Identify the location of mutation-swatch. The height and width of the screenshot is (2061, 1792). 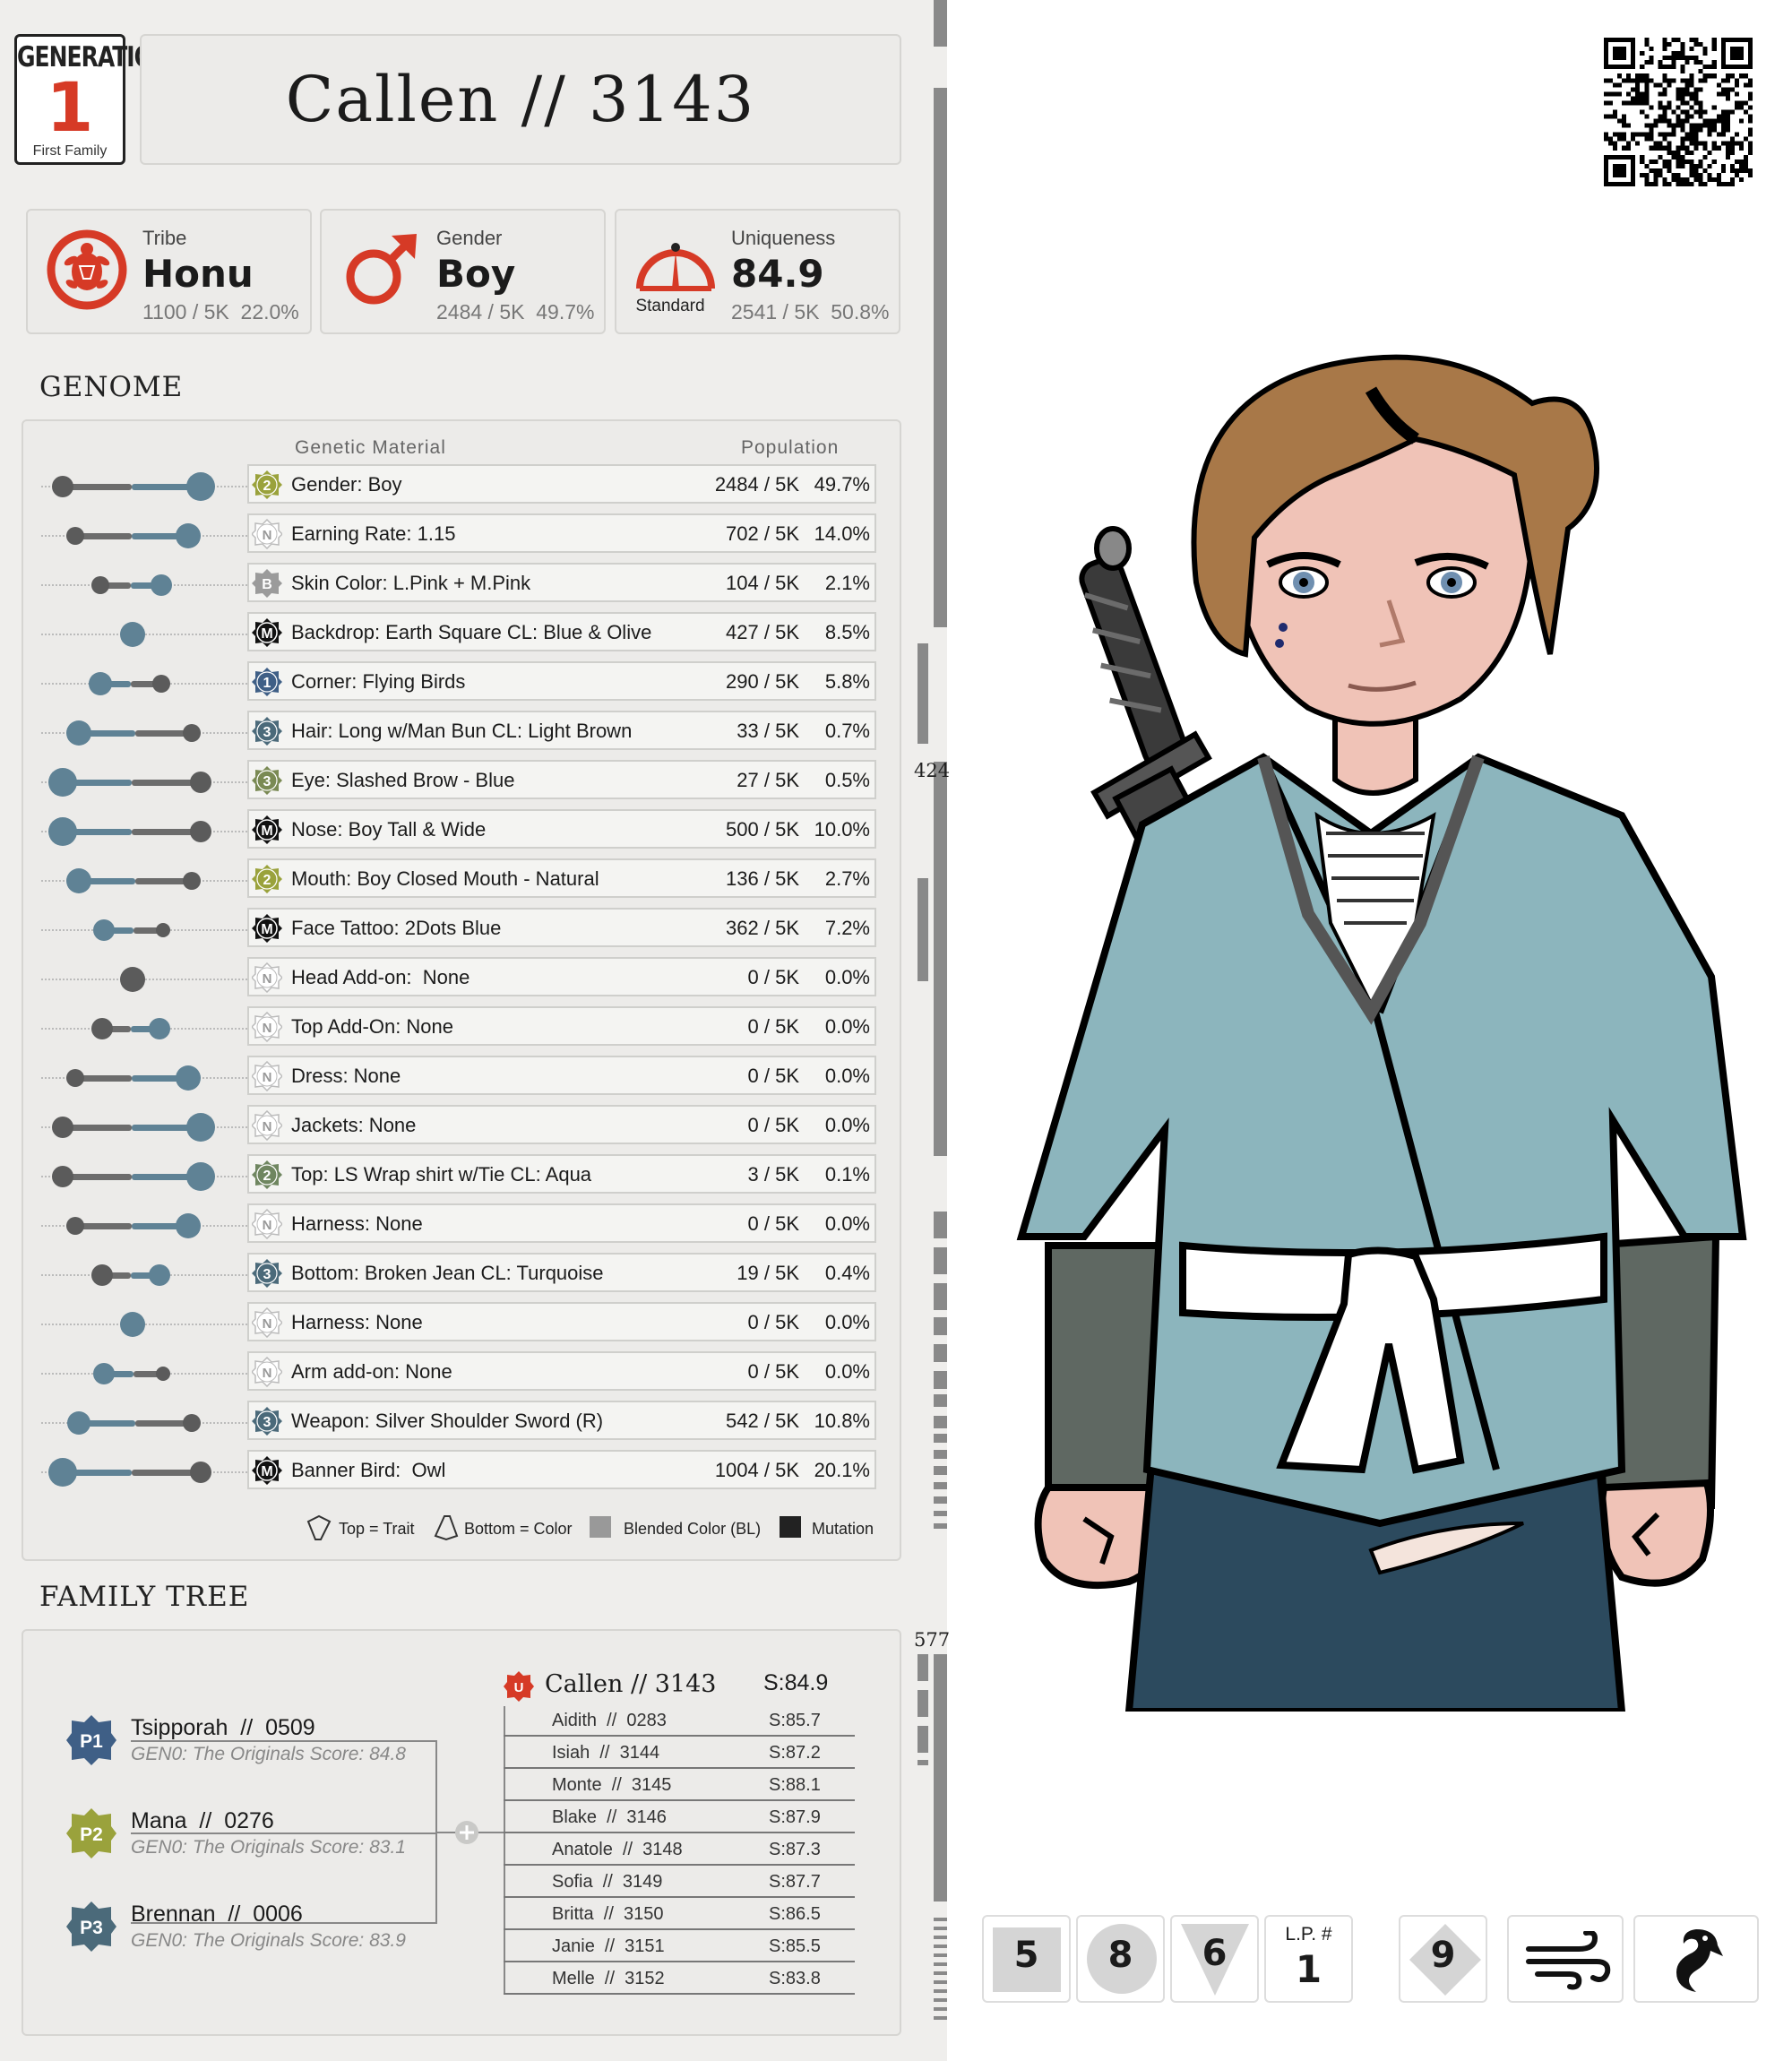
(791, 1527).